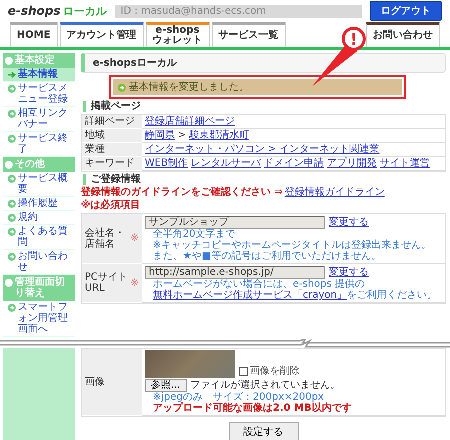 The width and height of the screenshot is (450, 440). I want to click on warning-text: アップロード可能な画像は2.0 MB以内です, so click(252, 408).